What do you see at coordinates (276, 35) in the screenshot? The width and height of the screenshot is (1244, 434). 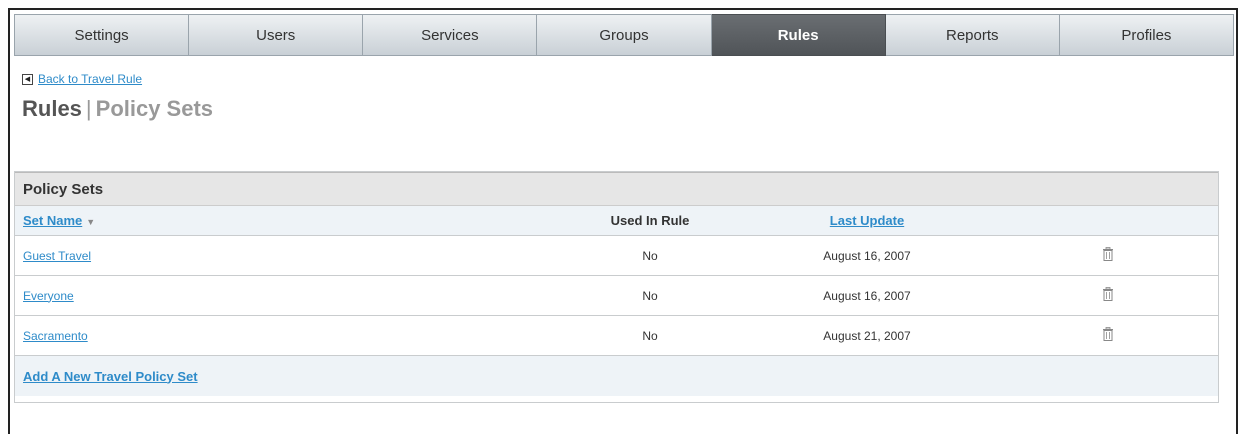 I see `tab-users: Users` at bounding box center [276, 35].